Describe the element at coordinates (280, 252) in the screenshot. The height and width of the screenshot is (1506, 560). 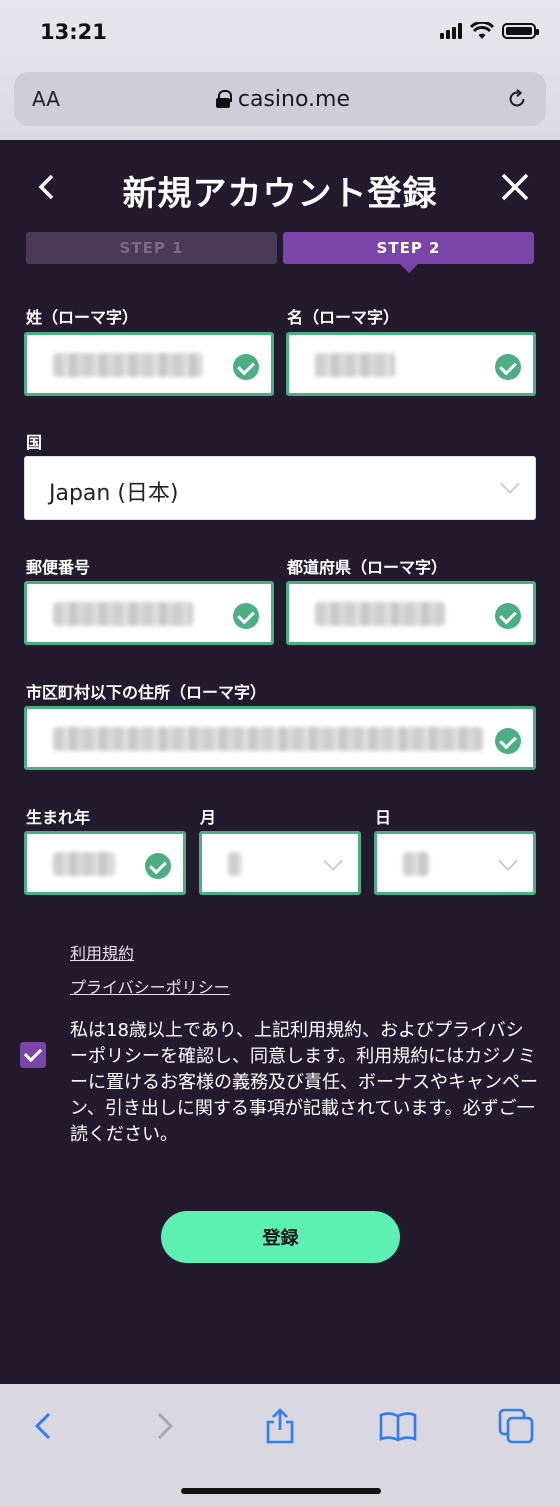
I see `step-indicator: STEP 1 STEP 2` at that location.